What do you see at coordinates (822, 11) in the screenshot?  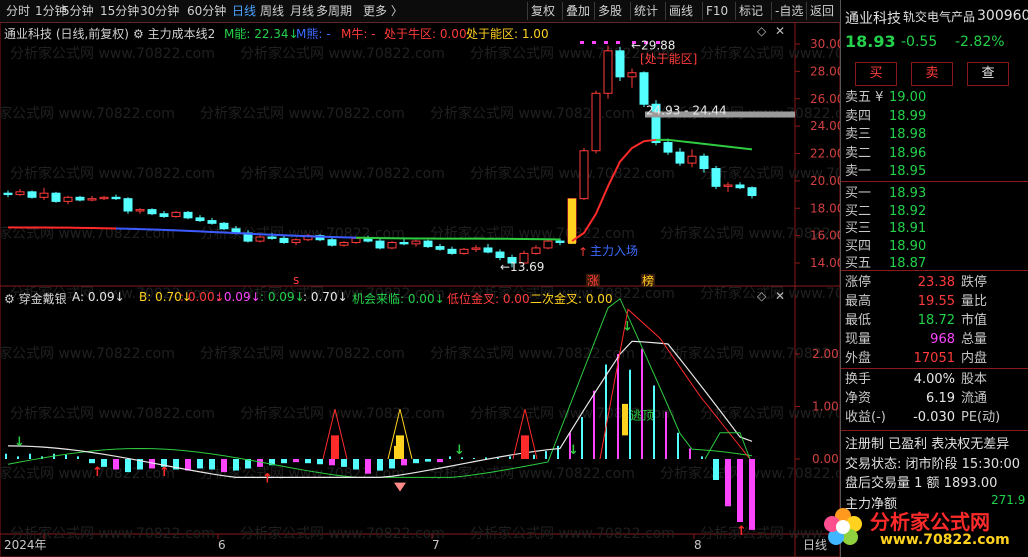 I see `toolbar-button-8: 返回` at bounding box center [822, 11].